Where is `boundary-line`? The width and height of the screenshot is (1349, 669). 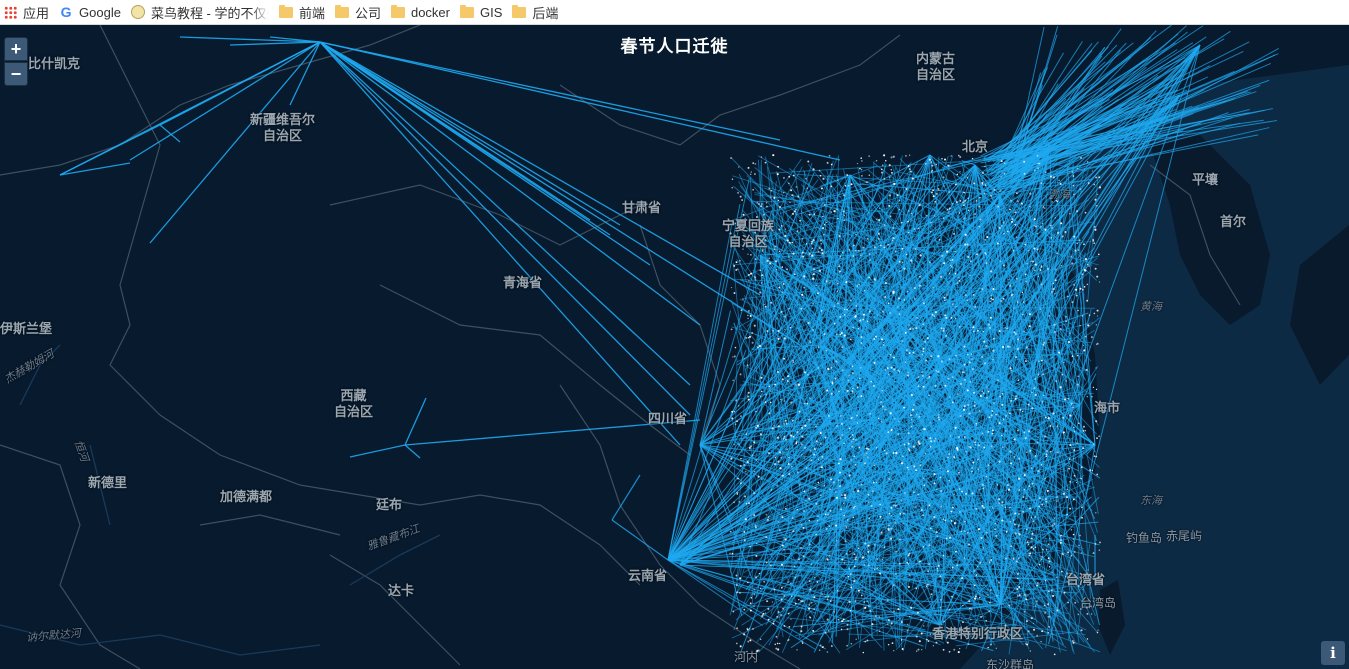
boundary-line is located at coordinates (535, 370).